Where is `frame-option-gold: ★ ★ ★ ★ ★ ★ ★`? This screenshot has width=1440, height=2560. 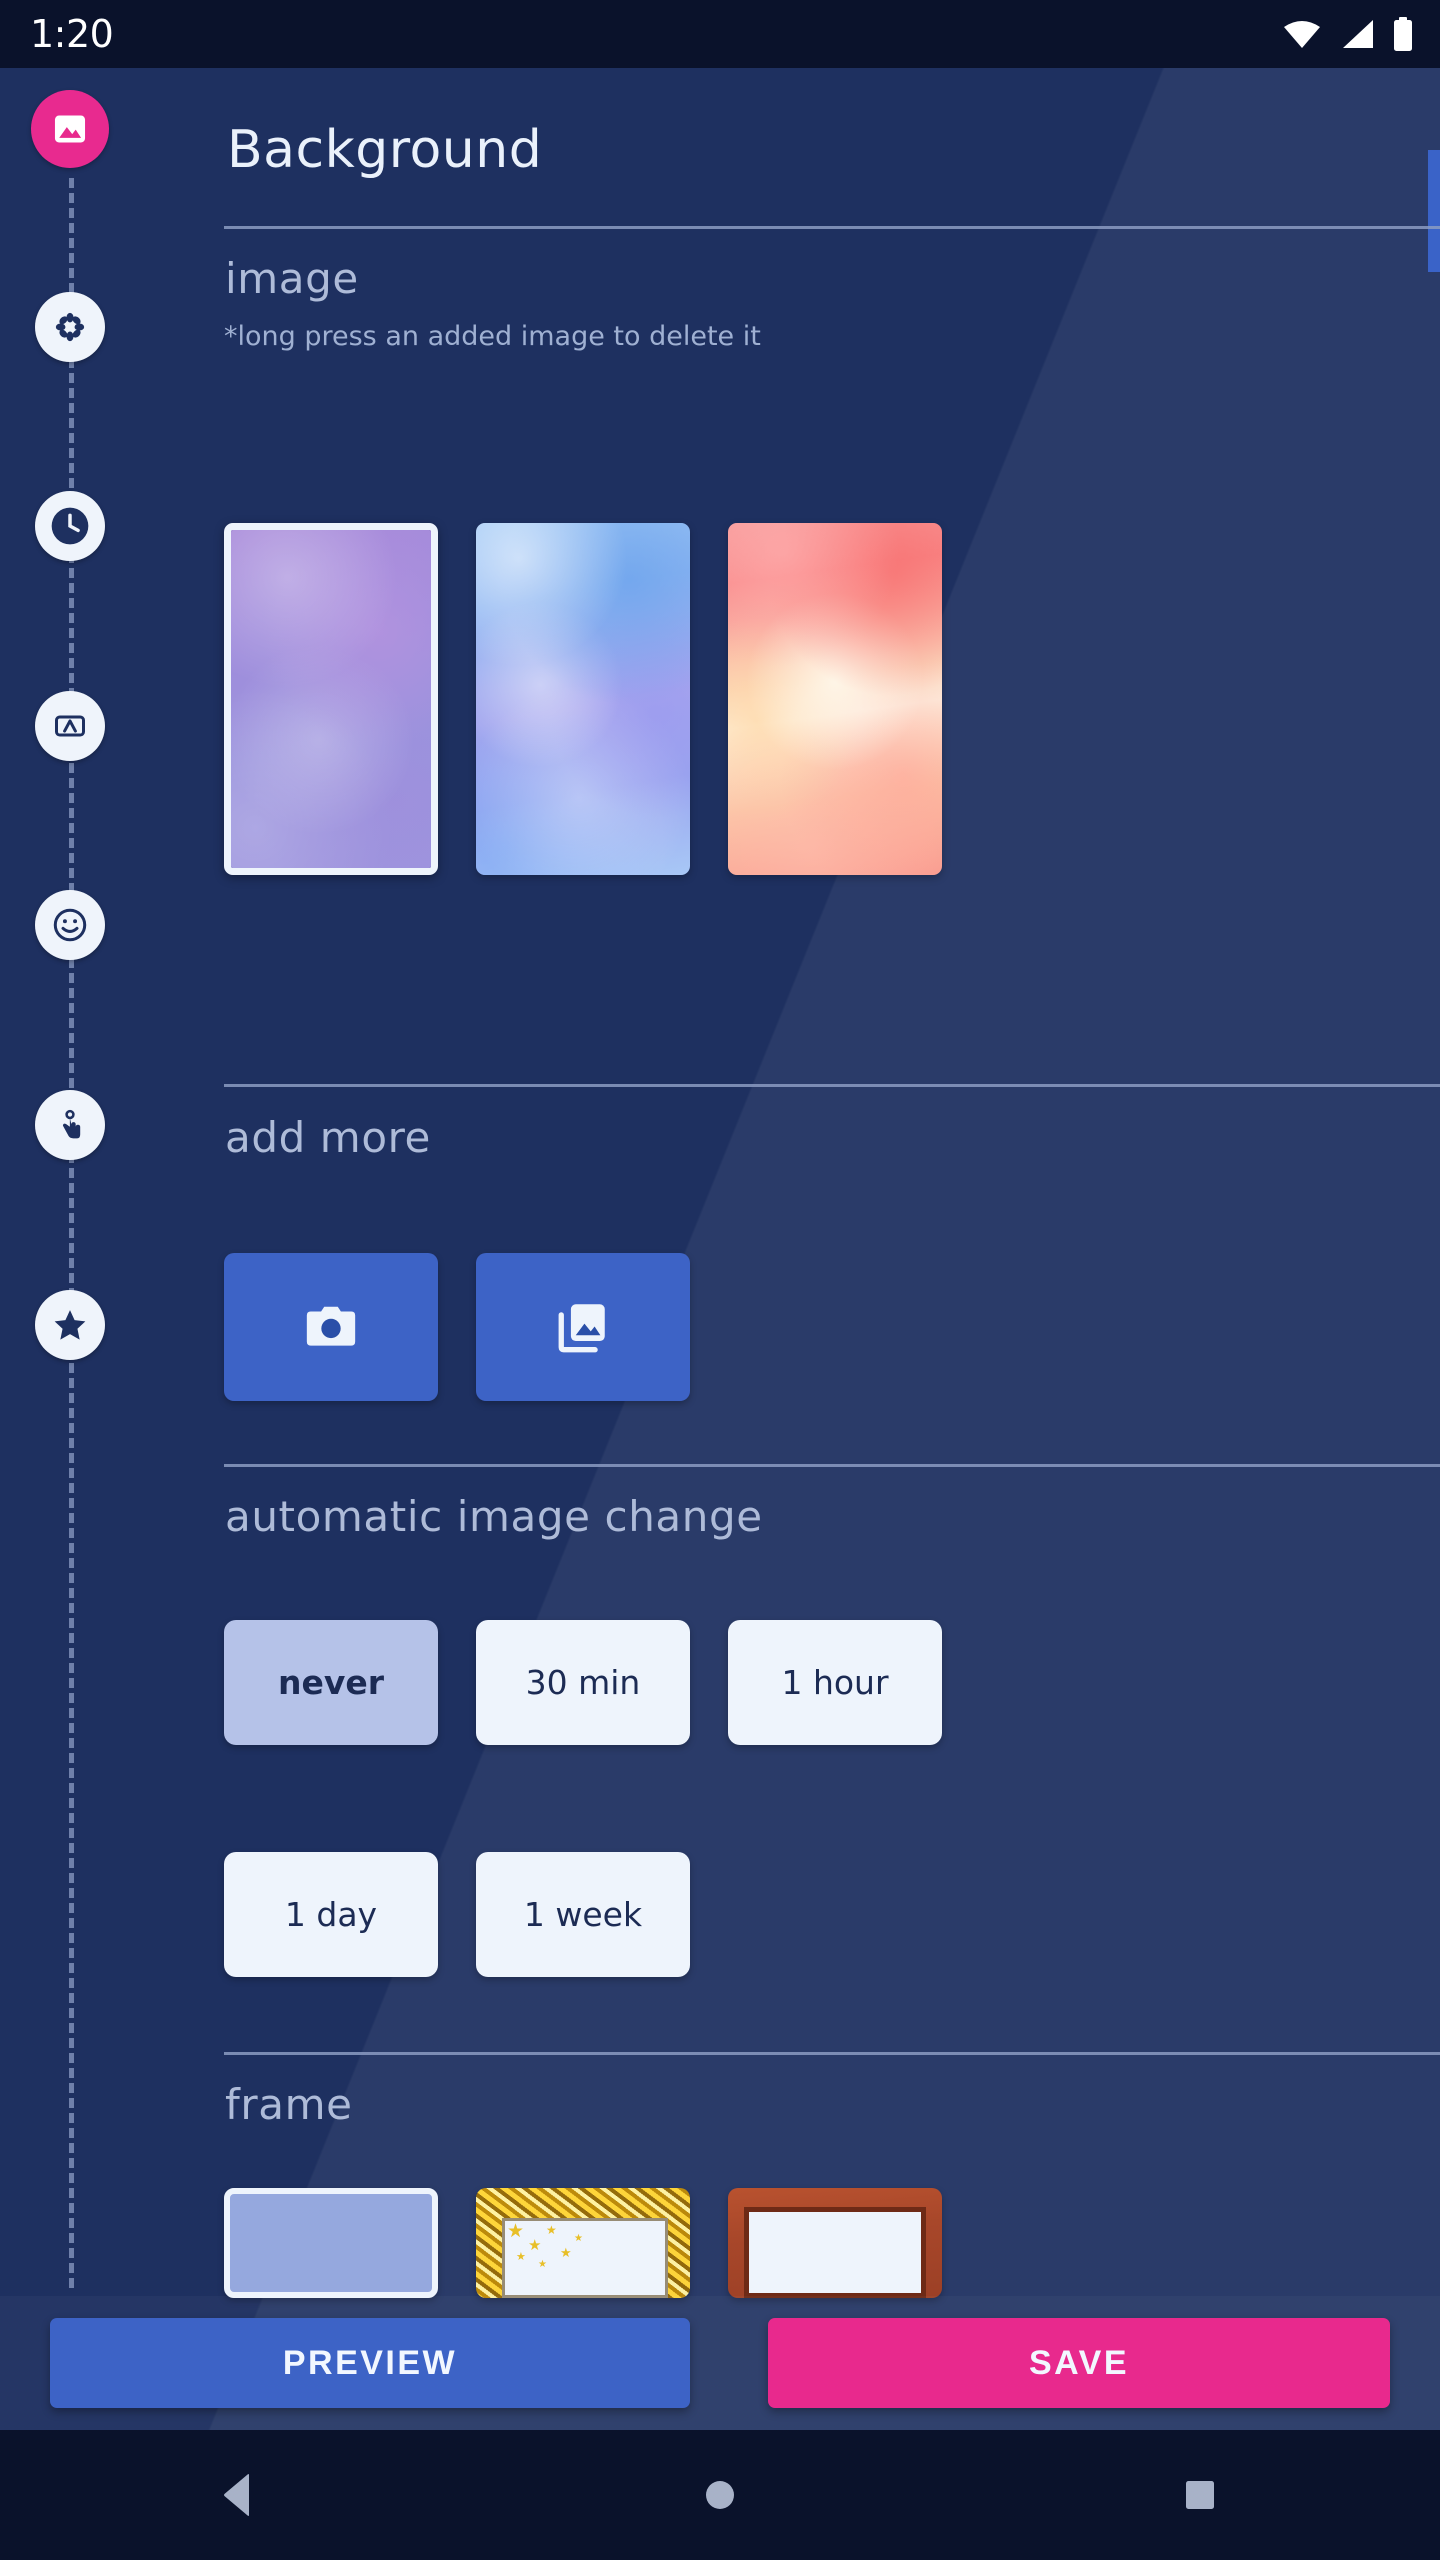 frame-option-gold: ★ ★ ★ ★ ★ ★ ★ is located at coordinates (583, 2243).